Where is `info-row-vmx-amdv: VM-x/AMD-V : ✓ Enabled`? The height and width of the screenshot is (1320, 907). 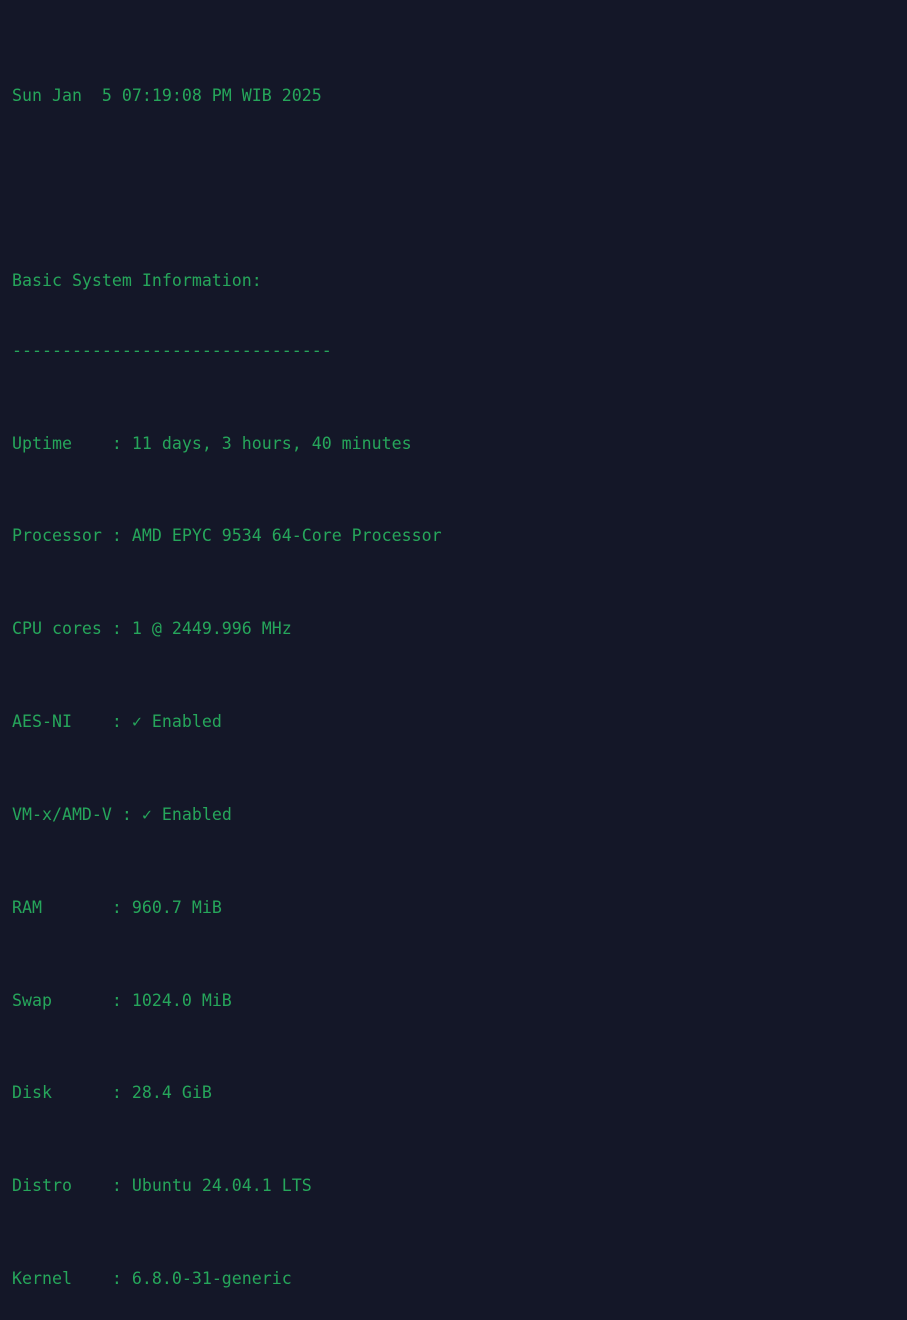 info-row-vmx-amdv: VM-x/AMD-V : ✓ Enabled is located at coordinates (459, 814).